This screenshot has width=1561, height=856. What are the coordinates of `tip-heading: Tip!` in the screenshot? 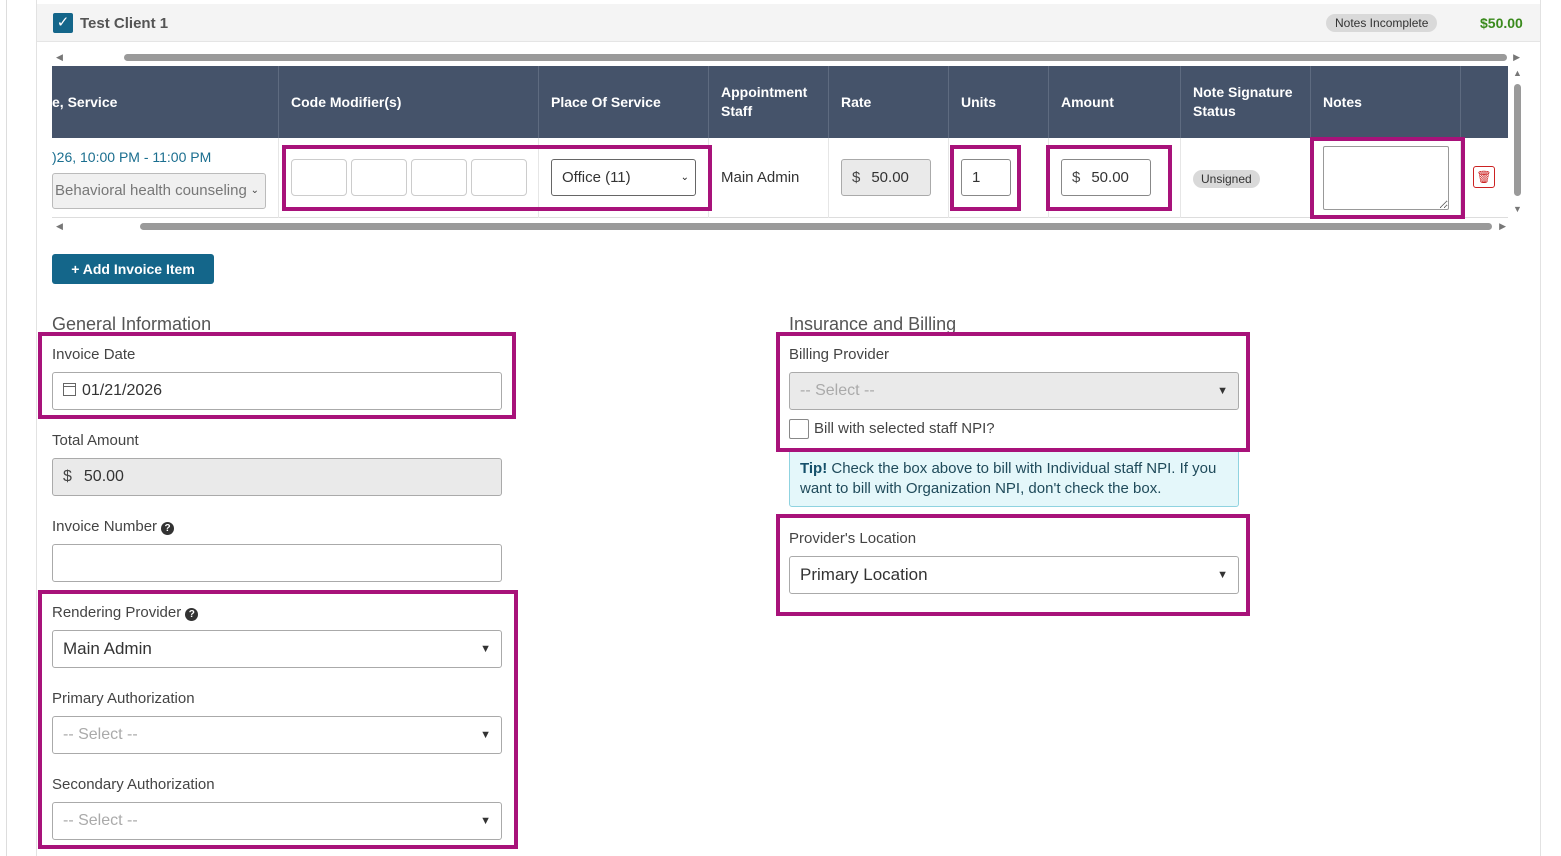 It's located at (814, 468).